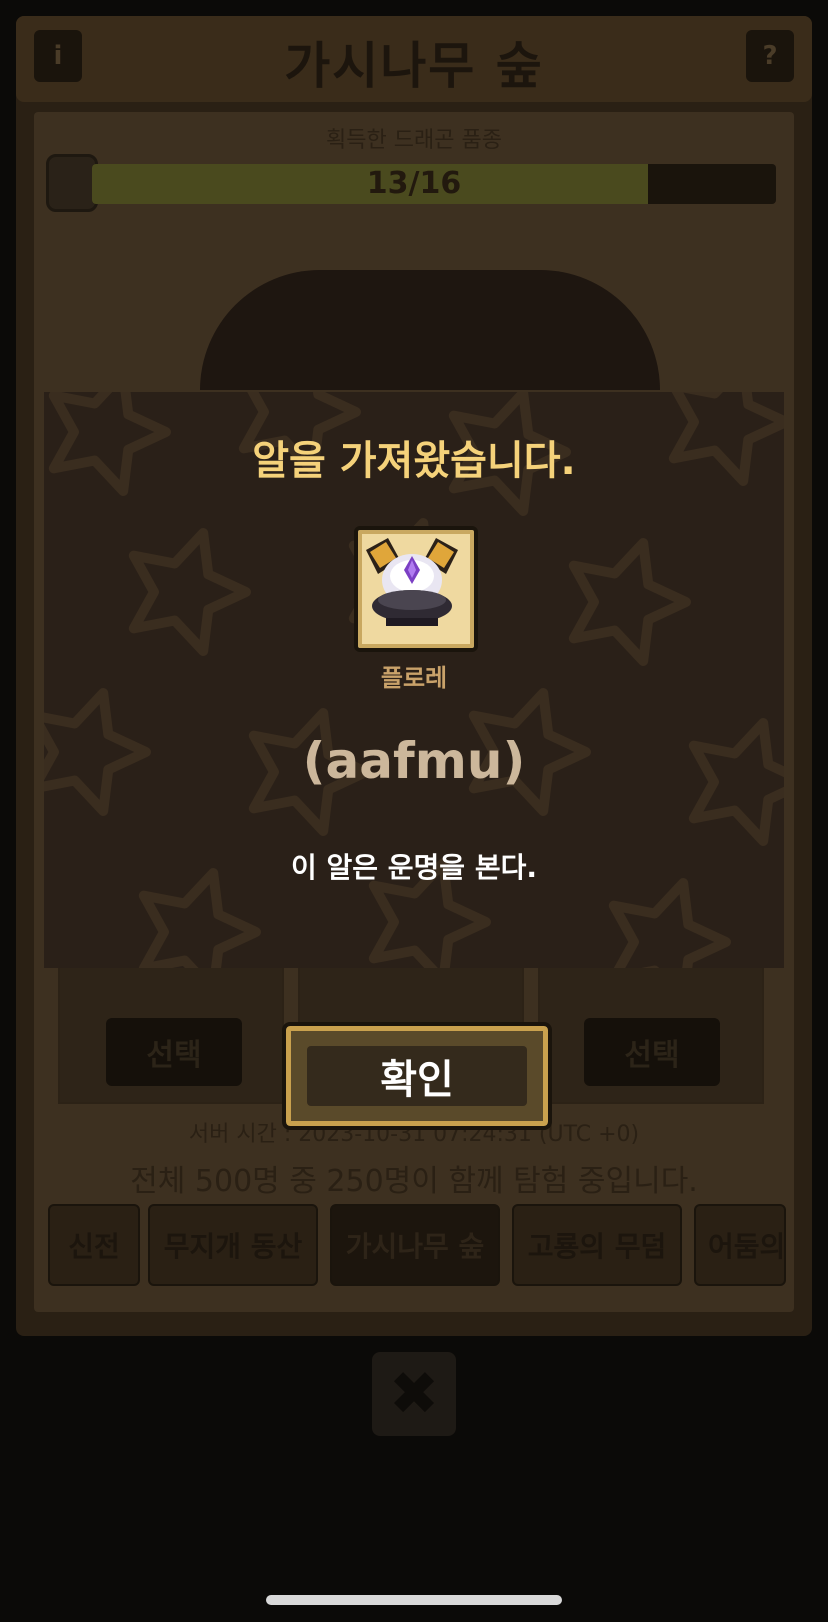 The image size is (828, 1622). What do you see at coordinates (414, 461) in the screenshot?
I see `modal-title: 알을 가져왔습니다.` at bounding box center [414, 461].